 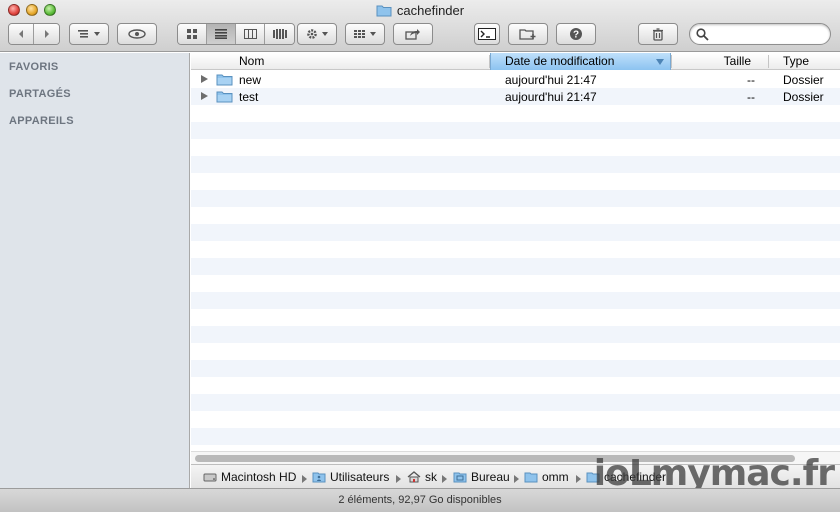 I want to click on file-row: new aujourd'hui 21:47 -- Dossier, so click(x=515, y=79).